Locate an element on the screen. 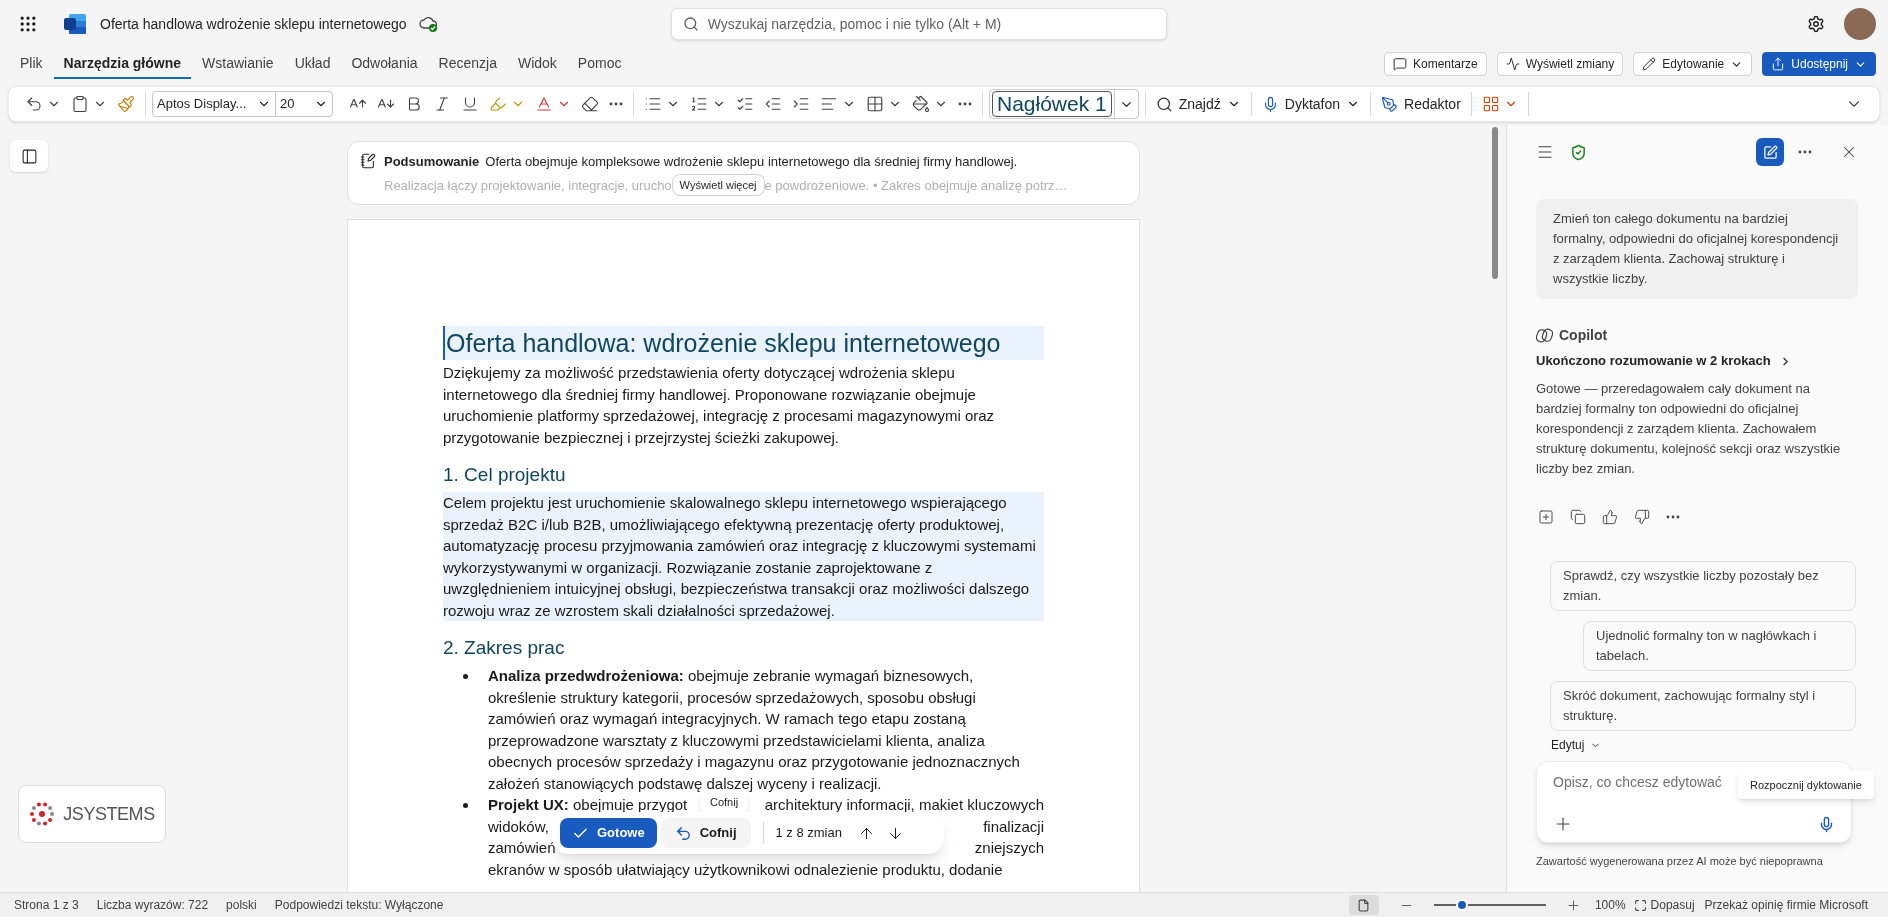  comments-icon is located at coordinates (1399, 64).